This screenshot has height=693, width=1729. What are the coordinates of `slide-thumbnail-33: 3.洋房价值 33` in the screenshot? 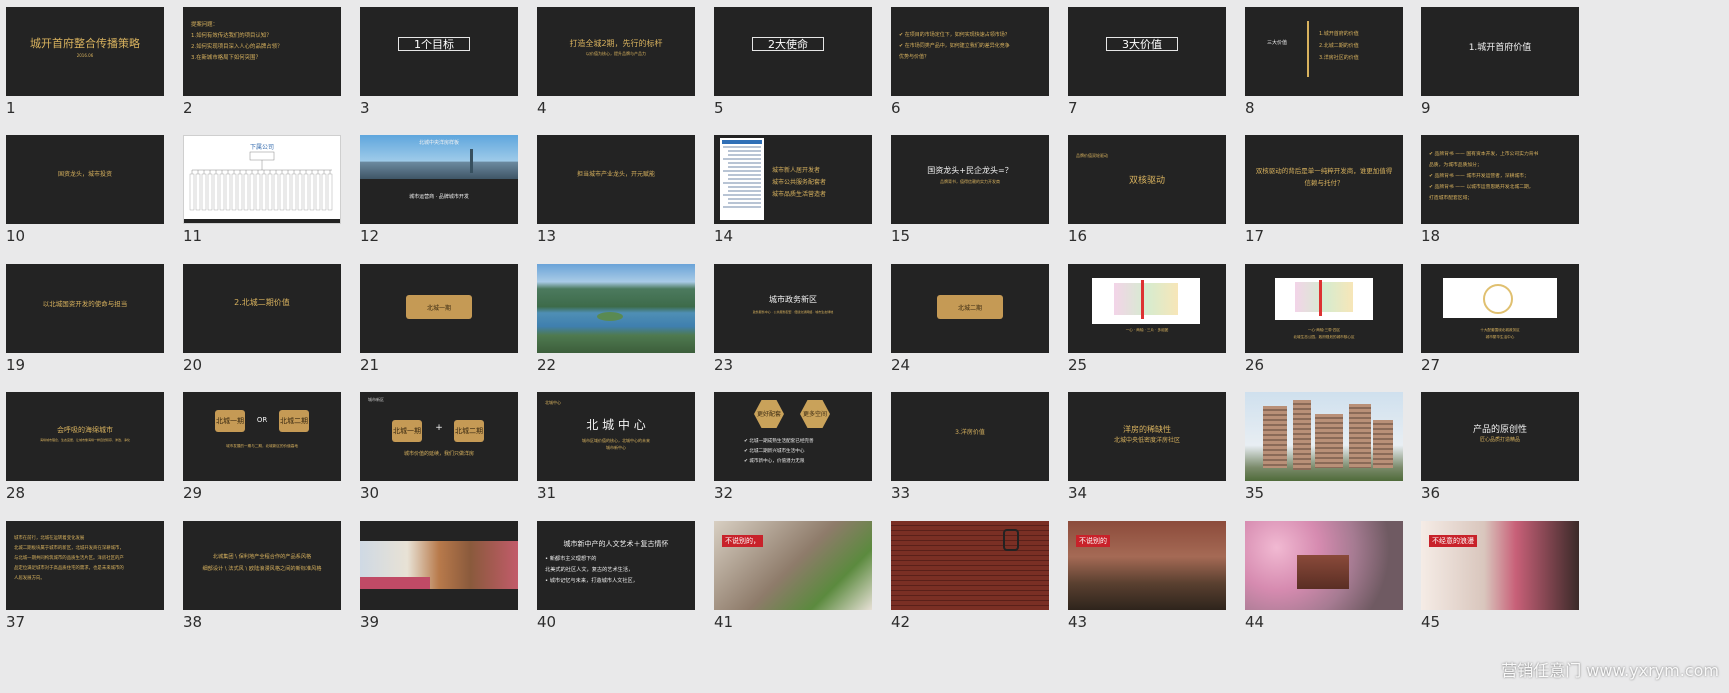 It's located at (970, 447).